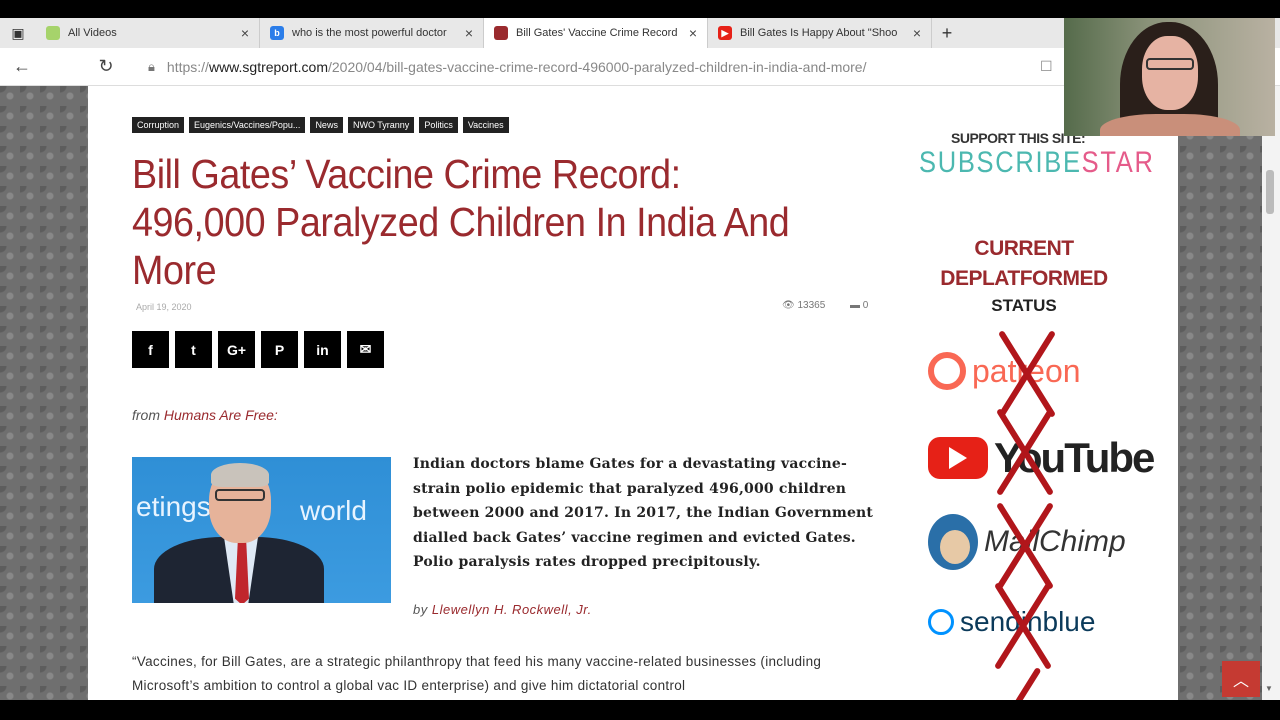  What do you see at coordinates (22, 66) in the screenshot?
I see `back-arrow-icon: ←` at bounding box center [22, 66].